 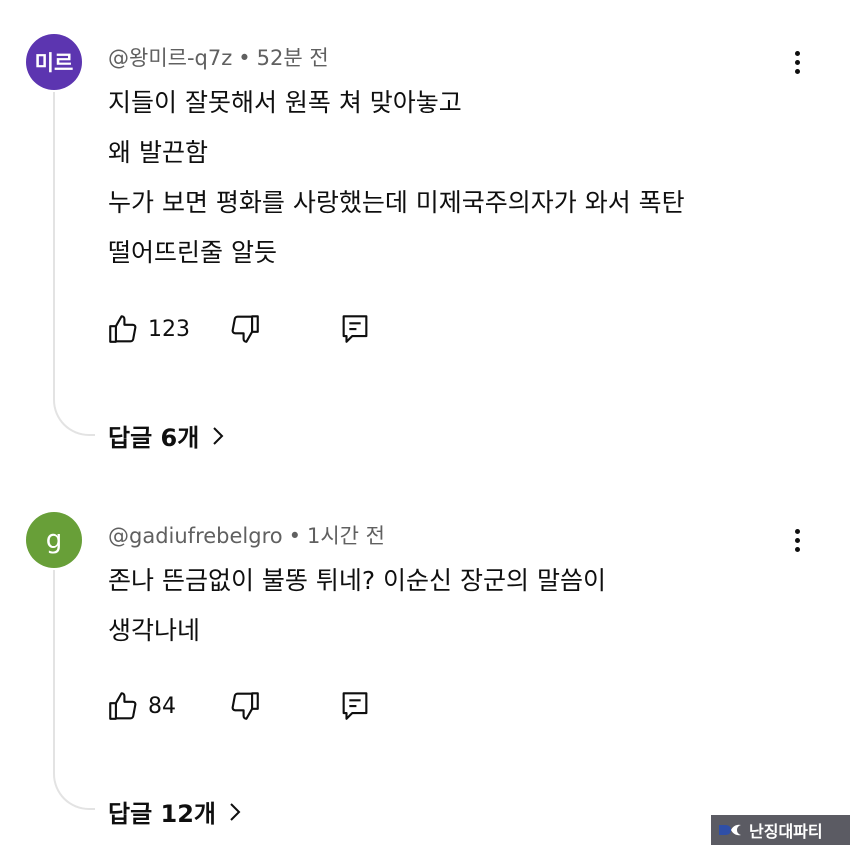 I want to click on comment-actions: 123, so click(x=239, y=329).